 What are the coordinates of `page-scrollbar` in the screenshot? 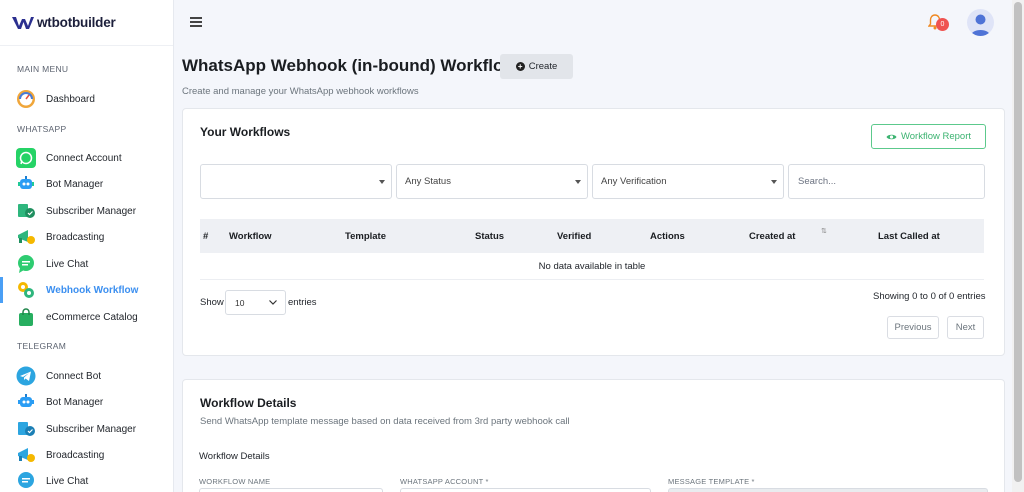 It's located at (1018, 246).